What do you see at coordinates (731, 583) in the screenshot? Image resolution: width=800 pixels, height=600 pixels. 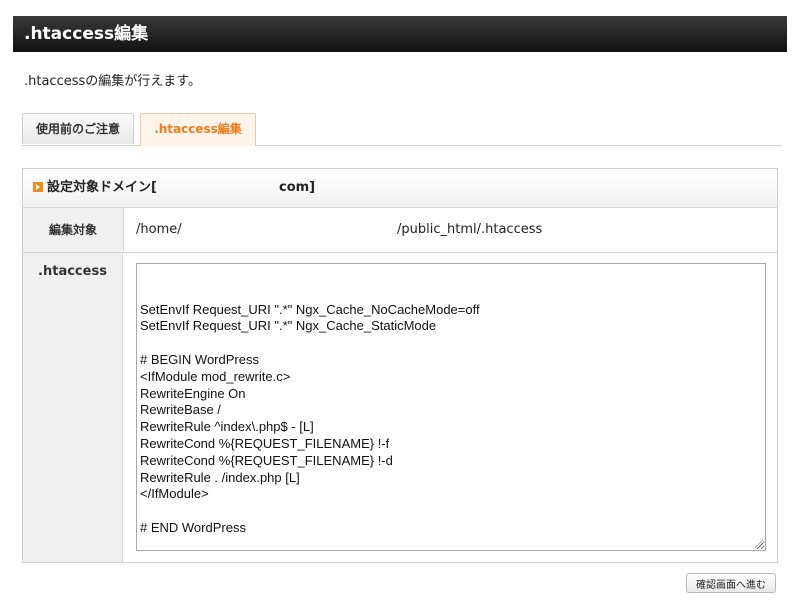 I see `confirm-button: 確認画面へ進む` at bounding box center [731, 583].